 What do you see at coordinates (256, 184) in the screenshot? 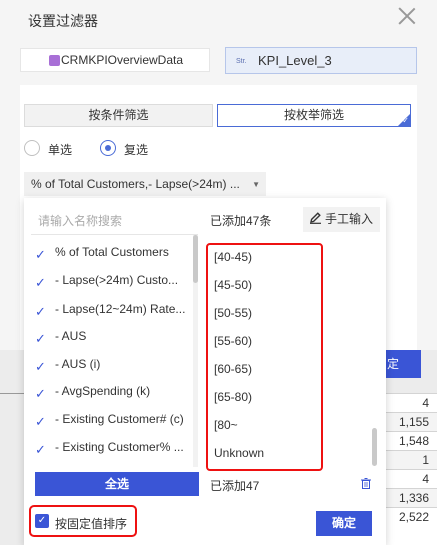
I see `chevron-down-icon: ▼` at bounding box center [256, 184].